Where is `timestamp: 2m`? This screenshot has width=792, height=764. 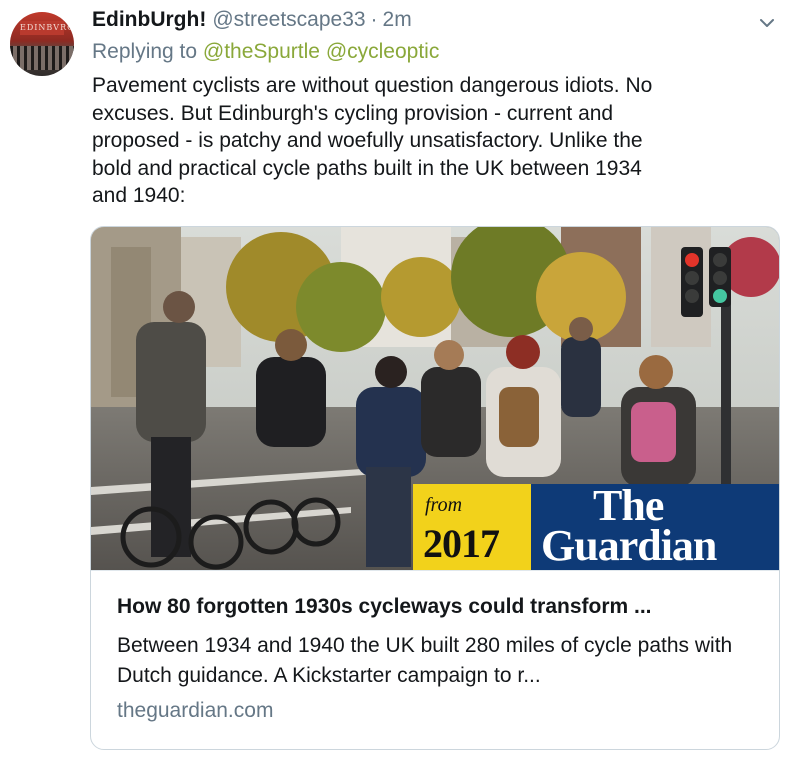 timestamp: 2m is located at coordinates (397, 20).